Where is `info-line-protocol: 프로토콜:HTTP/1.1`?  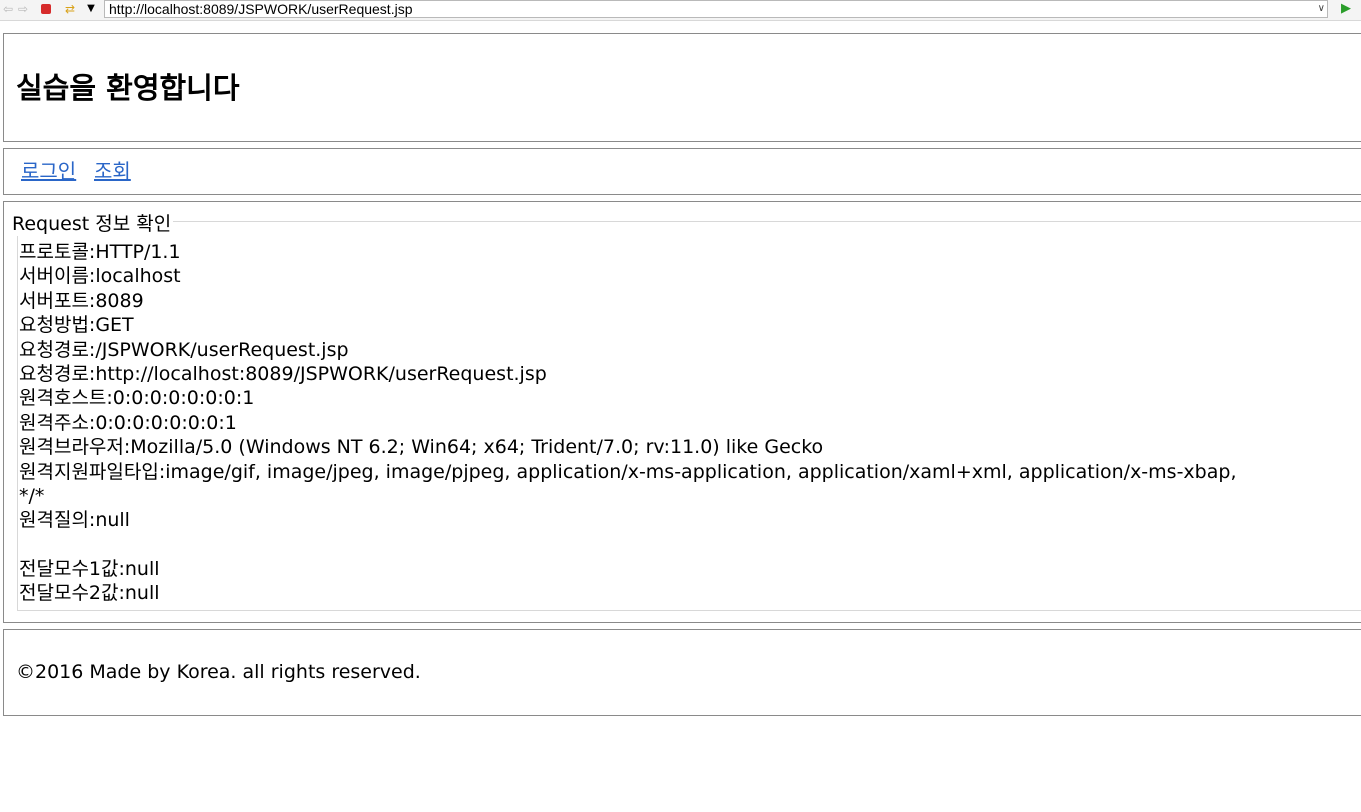 info-line-protocol: 프로토콜:HTTP/1.1 is located at coordinates (100, 252).